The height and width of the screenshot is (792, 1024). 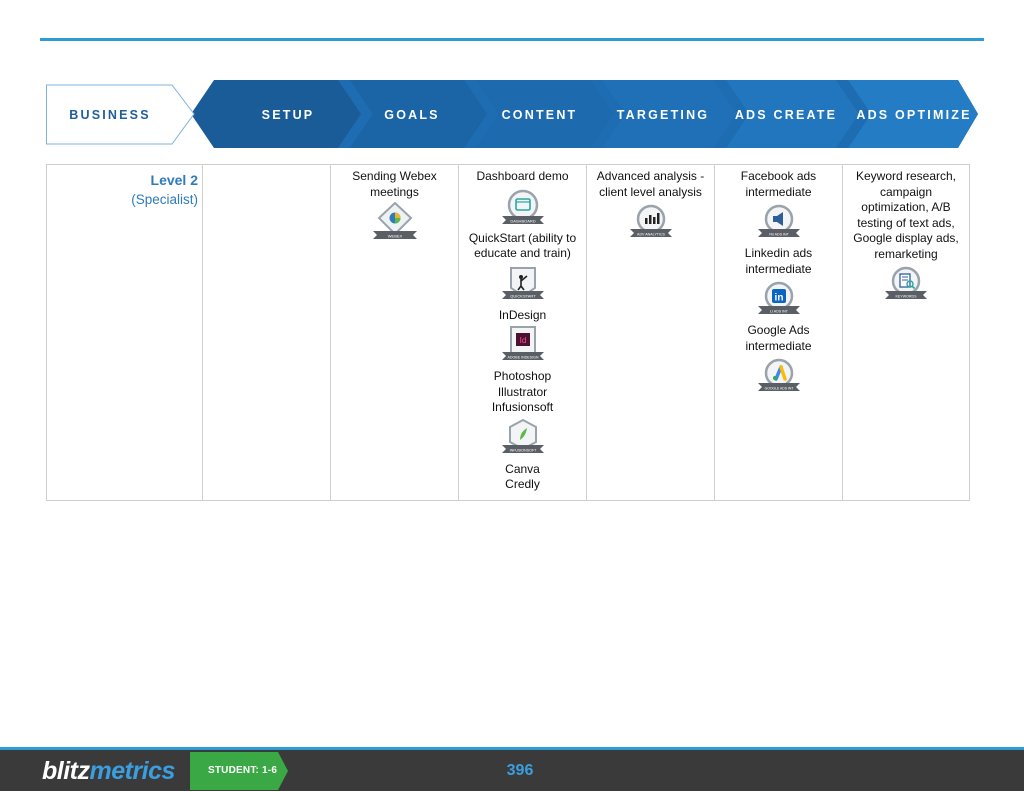 What do you see at coordinates (395, 222) in the screenshot?
I see `webex-badge-icon: WEBEX` at bounding box center [395, 222].